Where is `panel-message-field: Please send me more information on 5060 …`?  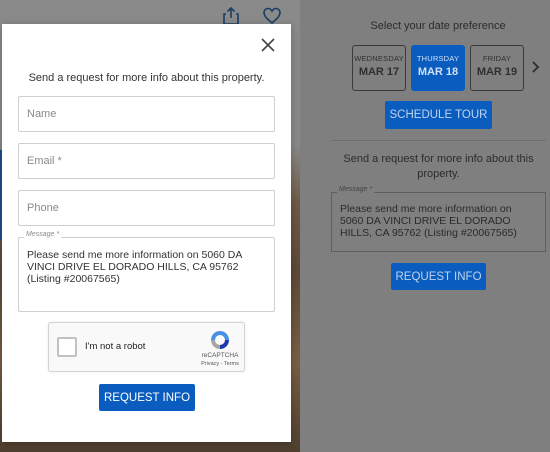 panel-message-field: Please send me more information on 5060 … is located at coordinates (438, 222).